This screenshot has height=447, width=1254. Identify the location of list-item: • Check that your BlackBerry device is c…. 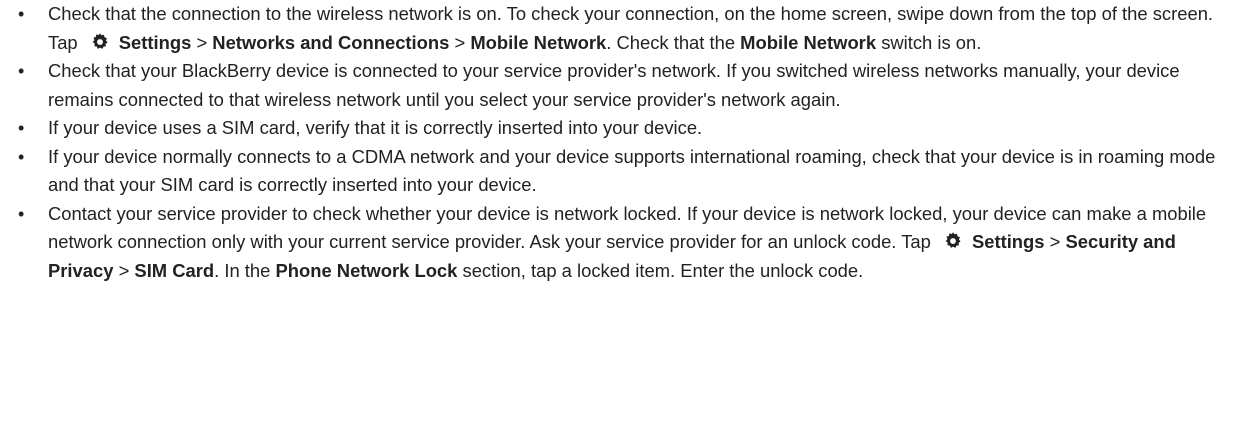
(627, 85).